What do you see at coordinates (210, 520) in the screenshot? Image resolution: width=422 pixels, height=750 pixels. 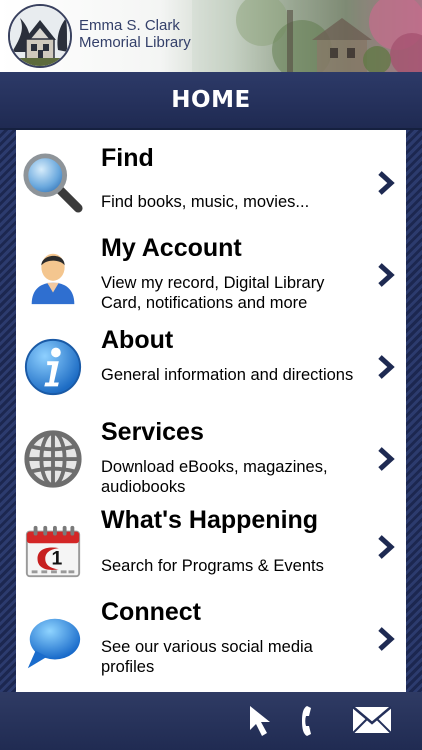 I see `menu-item-title: What's Happening` at bounding box center [210, 520].